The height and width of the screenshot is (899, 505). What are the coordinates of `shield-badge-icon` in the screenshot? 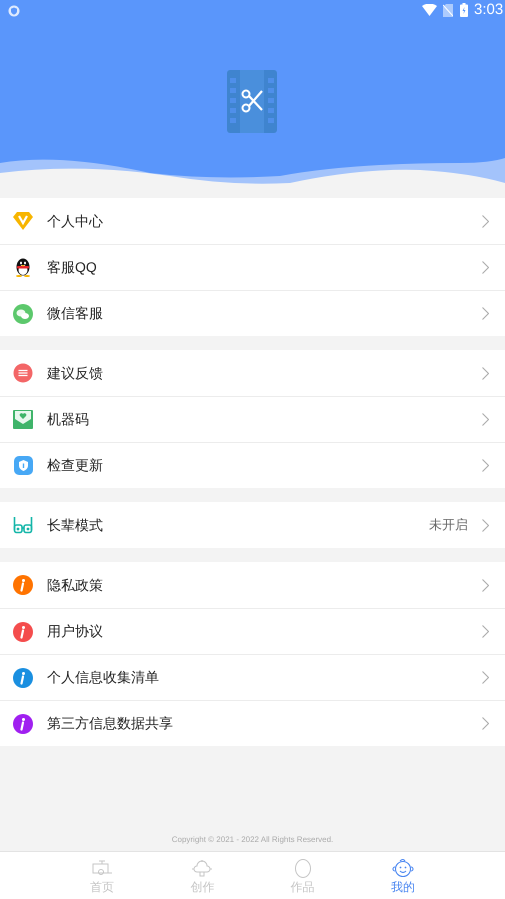 It's located at (23, 465).